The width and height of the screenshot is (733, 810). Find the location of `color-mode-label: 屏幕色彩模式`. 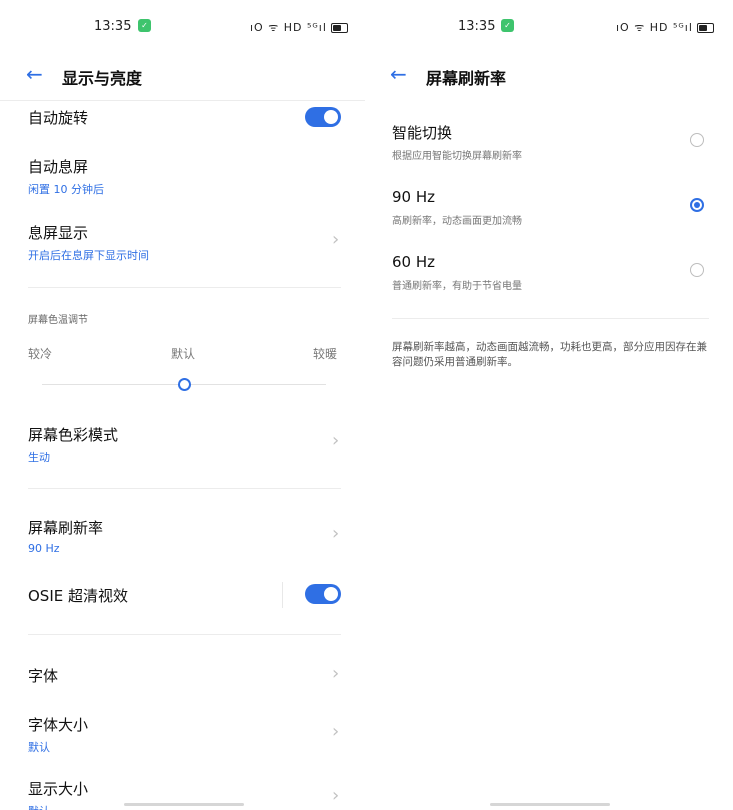

color-mode-label: 屏幕色彩模式 is located at coordinates (73, 435).